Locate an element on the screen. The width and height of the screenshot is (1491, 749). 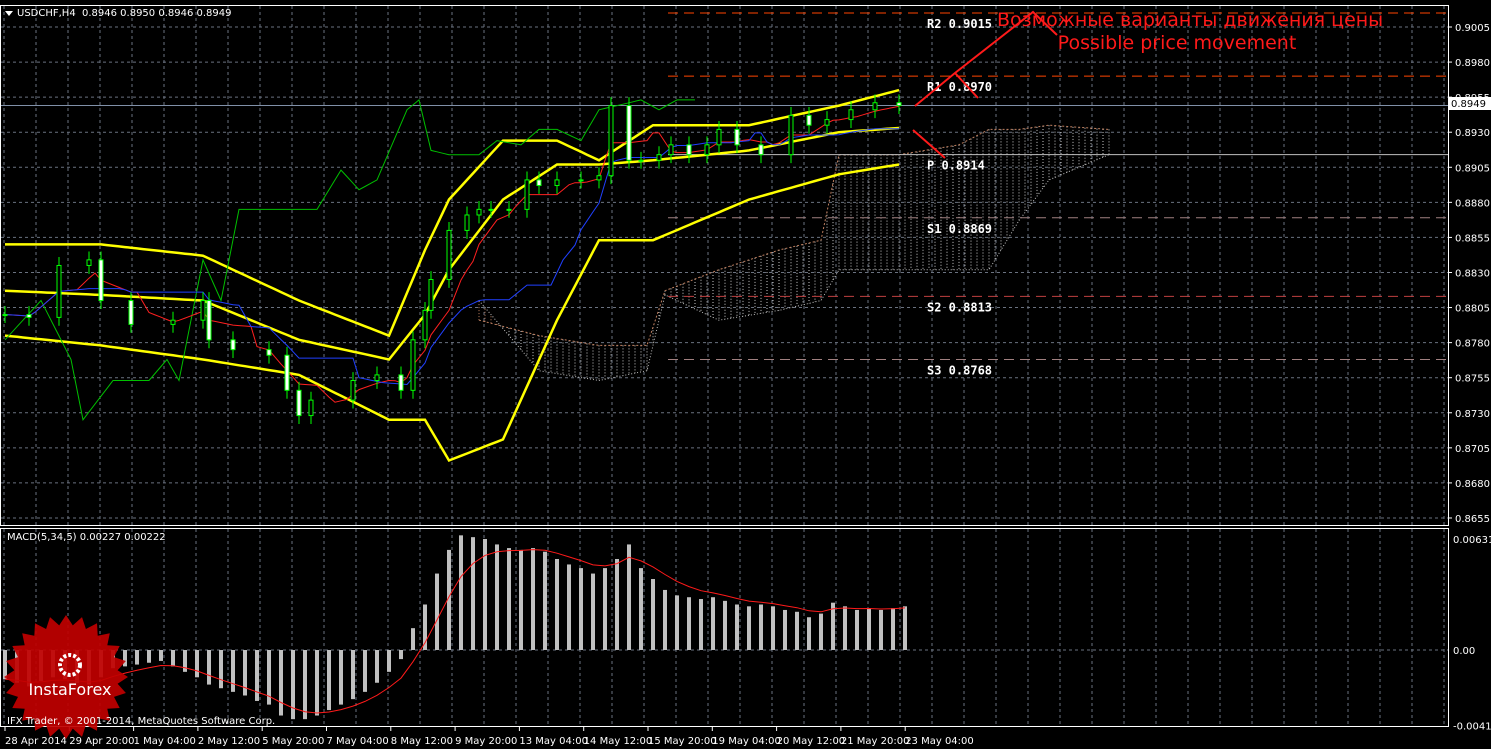
price-tick-label: 0.8755 is located at coordinates (1472, 379).